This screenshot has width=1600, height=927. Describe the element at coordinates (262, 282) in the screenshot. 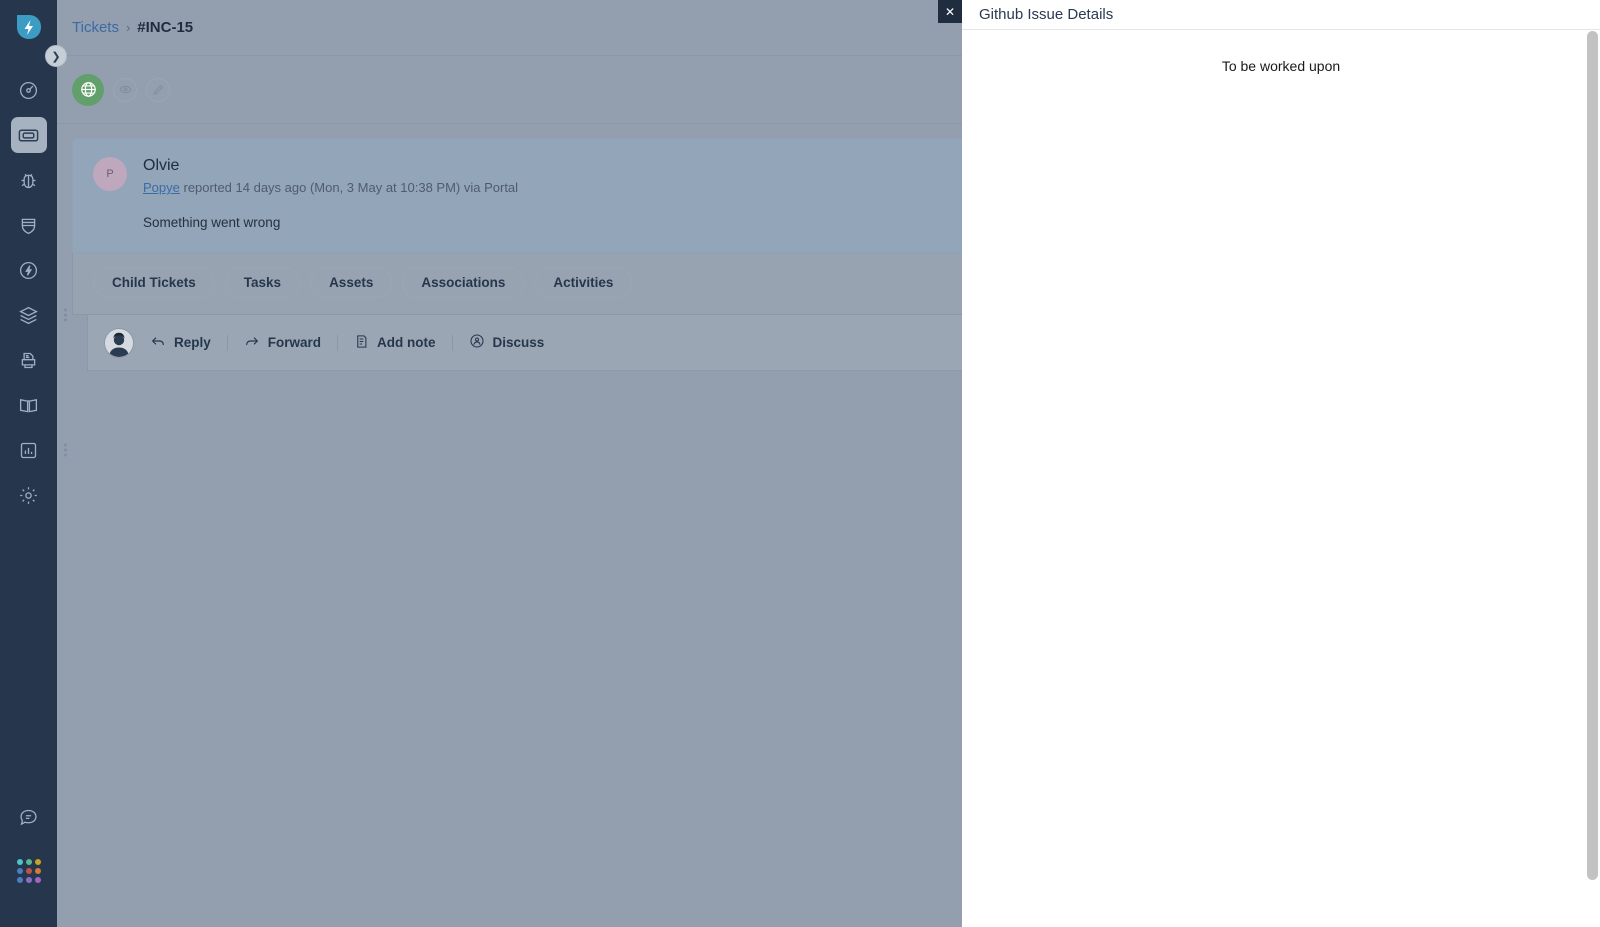

I see `tab-tasks: Tasks` at that location.